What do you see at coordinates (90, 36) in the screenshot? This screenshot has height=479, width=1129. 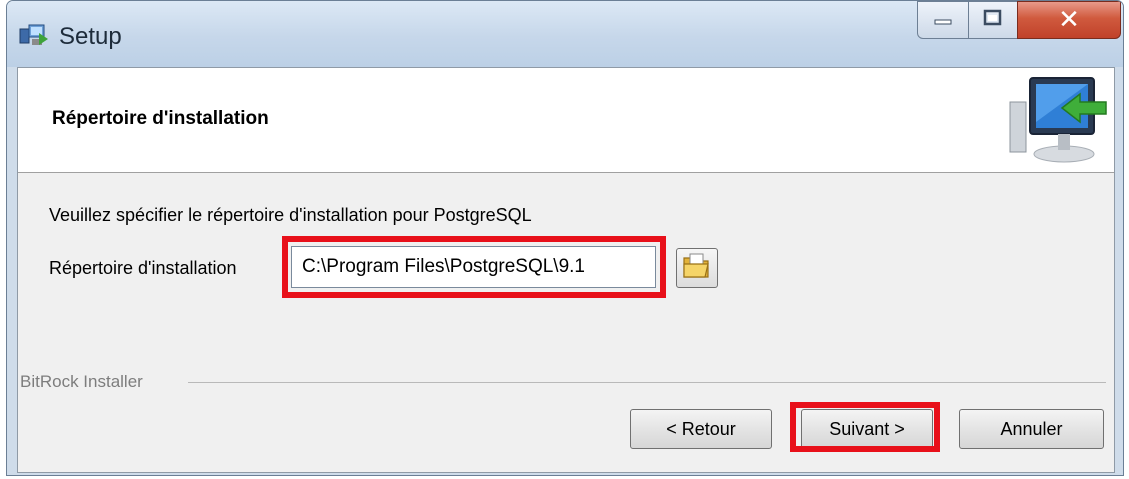 I see `window-title: Setup` at bounding box center [90, 36].